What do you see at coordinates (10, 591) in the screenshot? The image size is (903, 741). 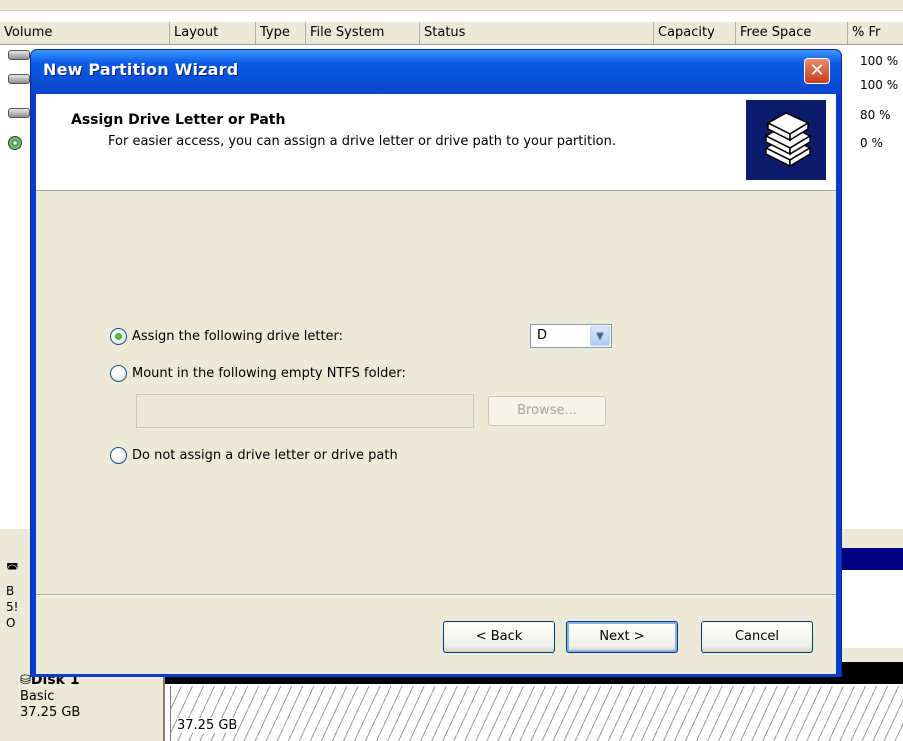 I see `disk0-type-fragment: B` at bounding box center [10, 591].